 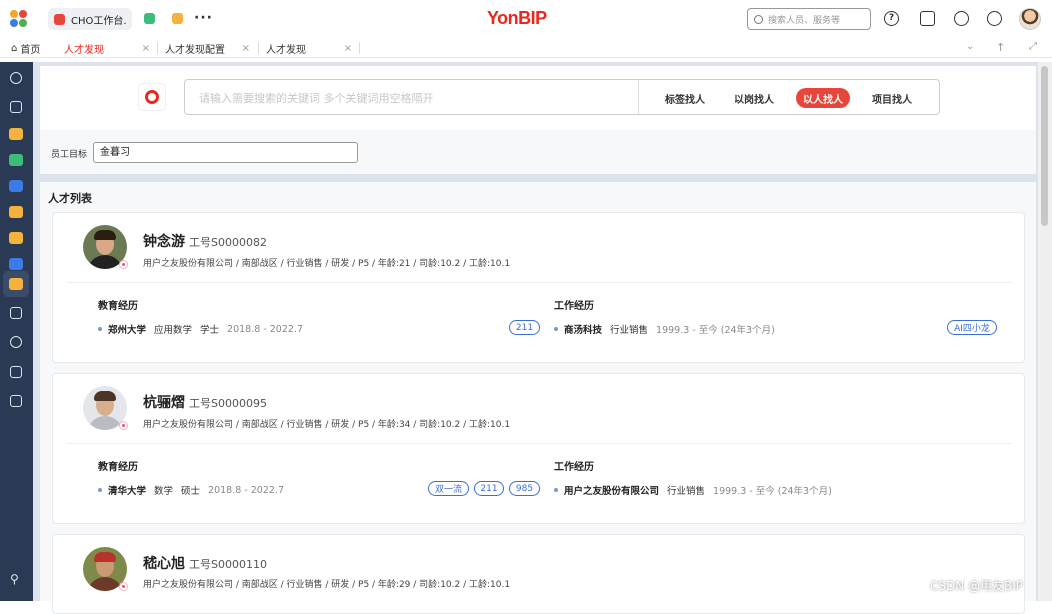 I want to click on tab-talent-discovery: 人才发现 ×, so click(x=107, y=48).